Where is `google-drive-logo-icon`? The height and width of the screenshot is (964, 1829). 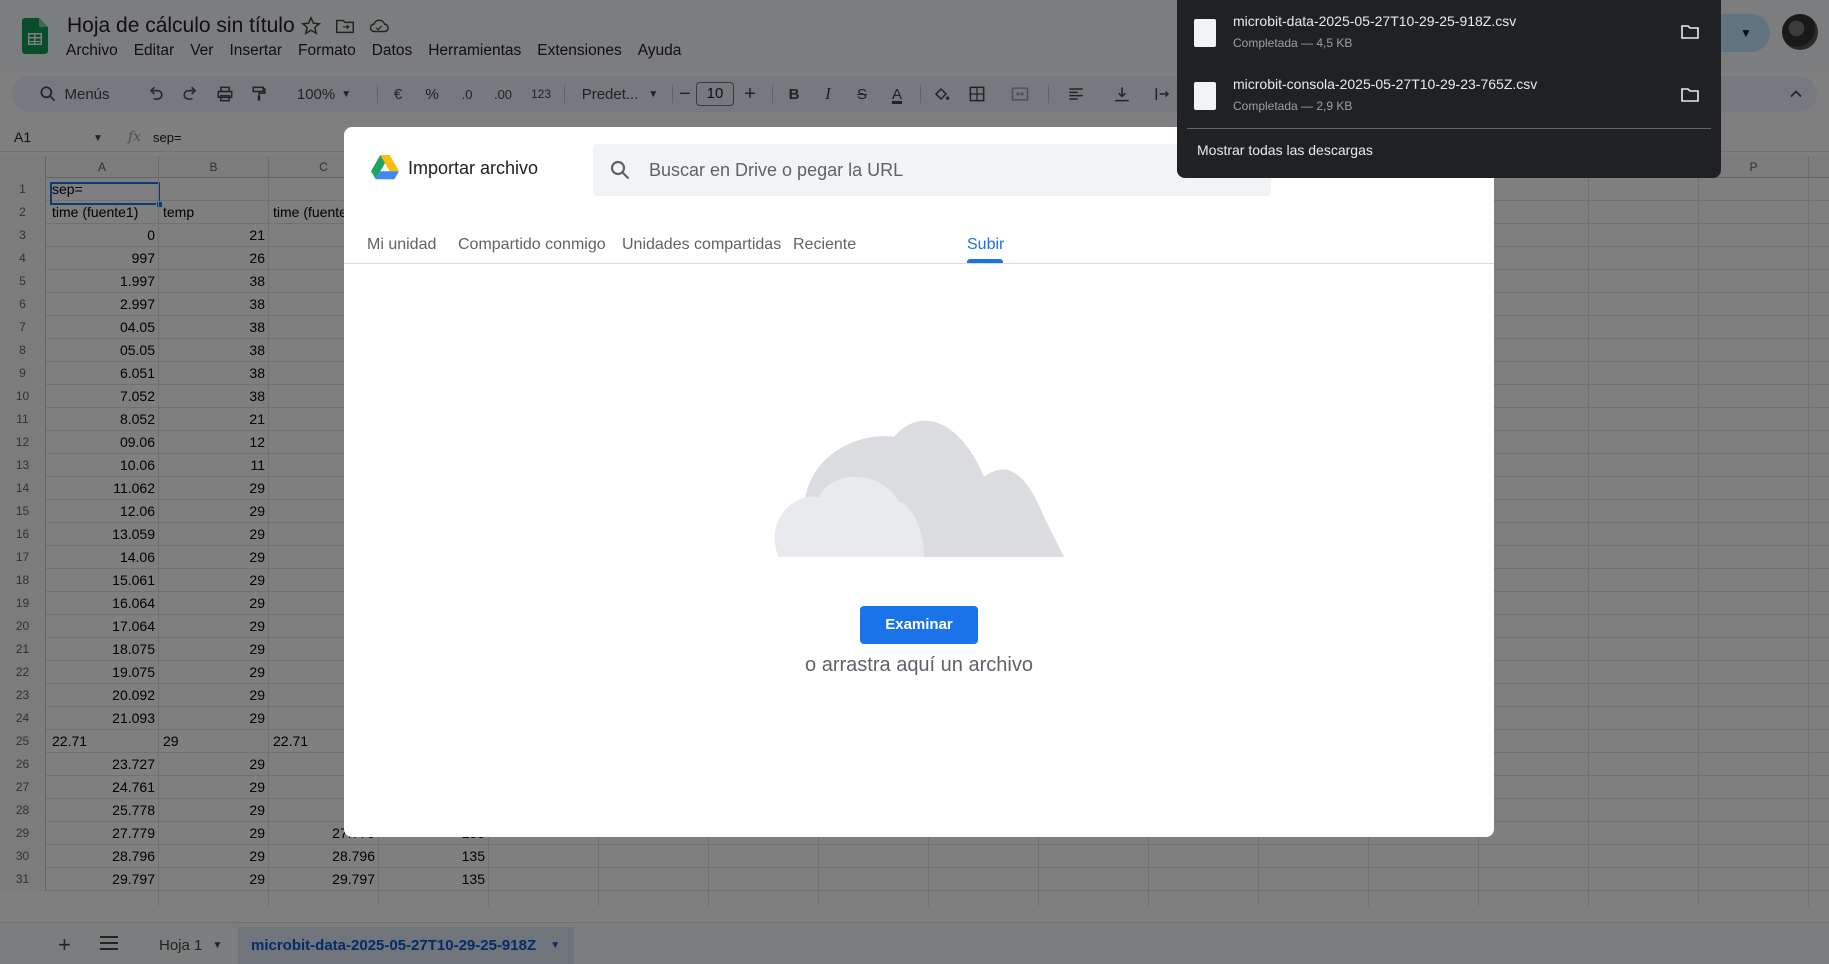
google-drive-logo-icon is located at coordinates (385, 167).